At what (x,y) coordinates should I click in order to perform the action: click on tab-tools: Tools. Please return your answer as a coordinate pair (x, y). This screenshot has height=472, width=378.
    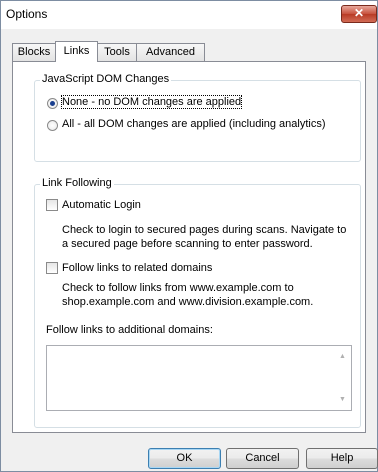
    Looking at the image, I should click on (117, 52).